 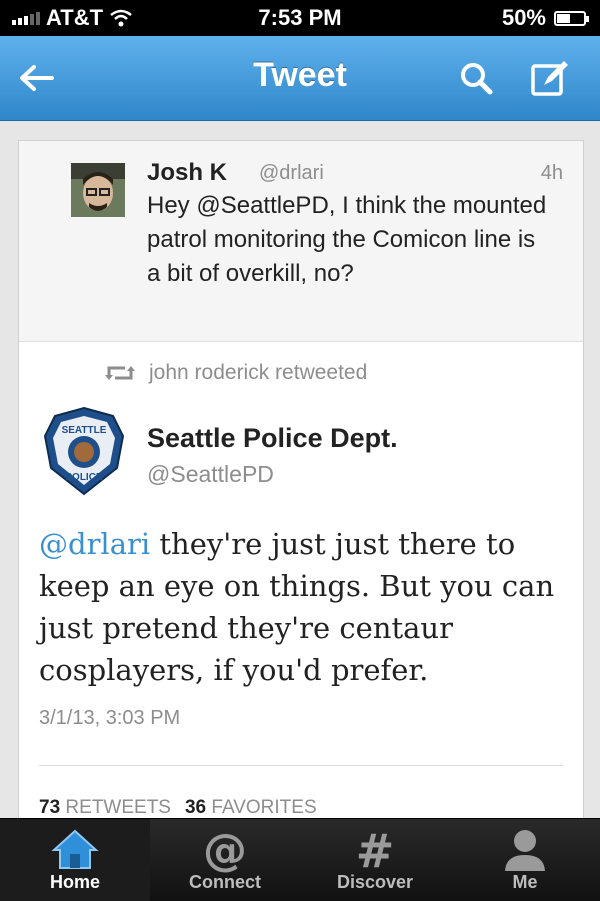 What do you see at coordinates (291, 173) in the screenshot?
I see `reply-author-handle: @drlari` at bounding box center [291, 173].